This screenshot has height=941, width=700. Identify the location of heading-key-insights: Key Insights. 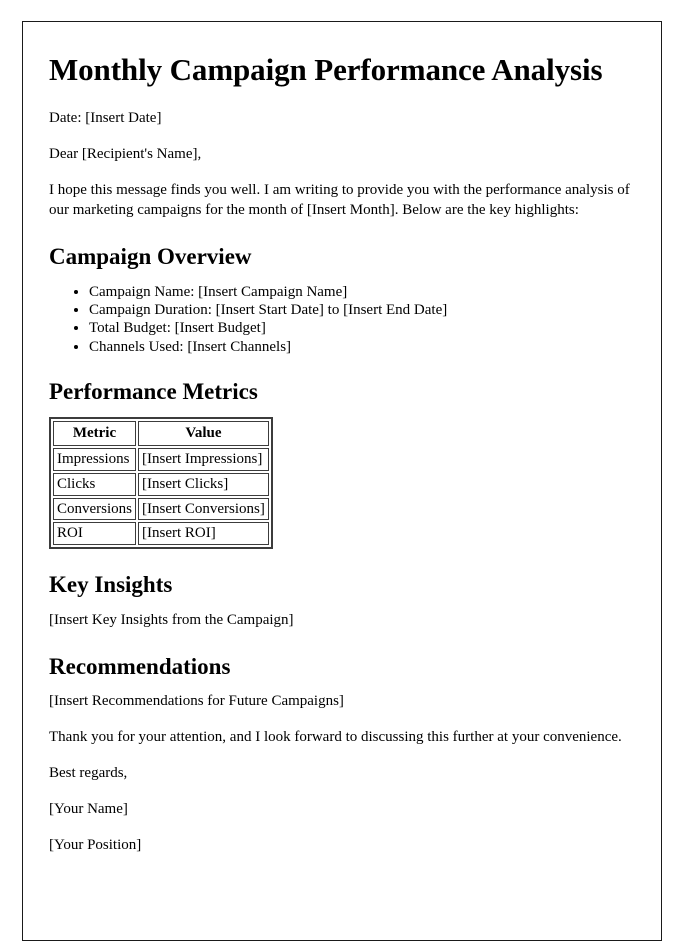
(111, 585).